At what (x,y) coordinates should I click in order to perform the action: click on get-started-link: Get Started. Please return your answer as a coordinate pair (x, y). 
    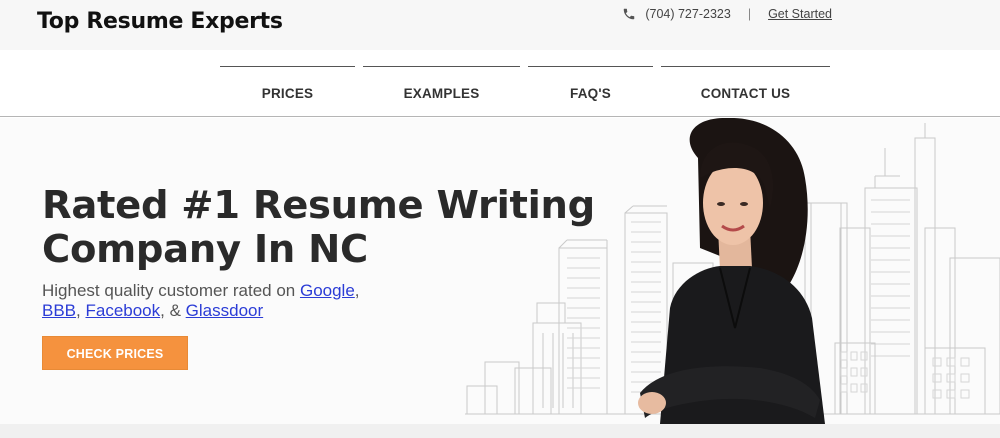
    Looking at the image, I should click on (800, 14).